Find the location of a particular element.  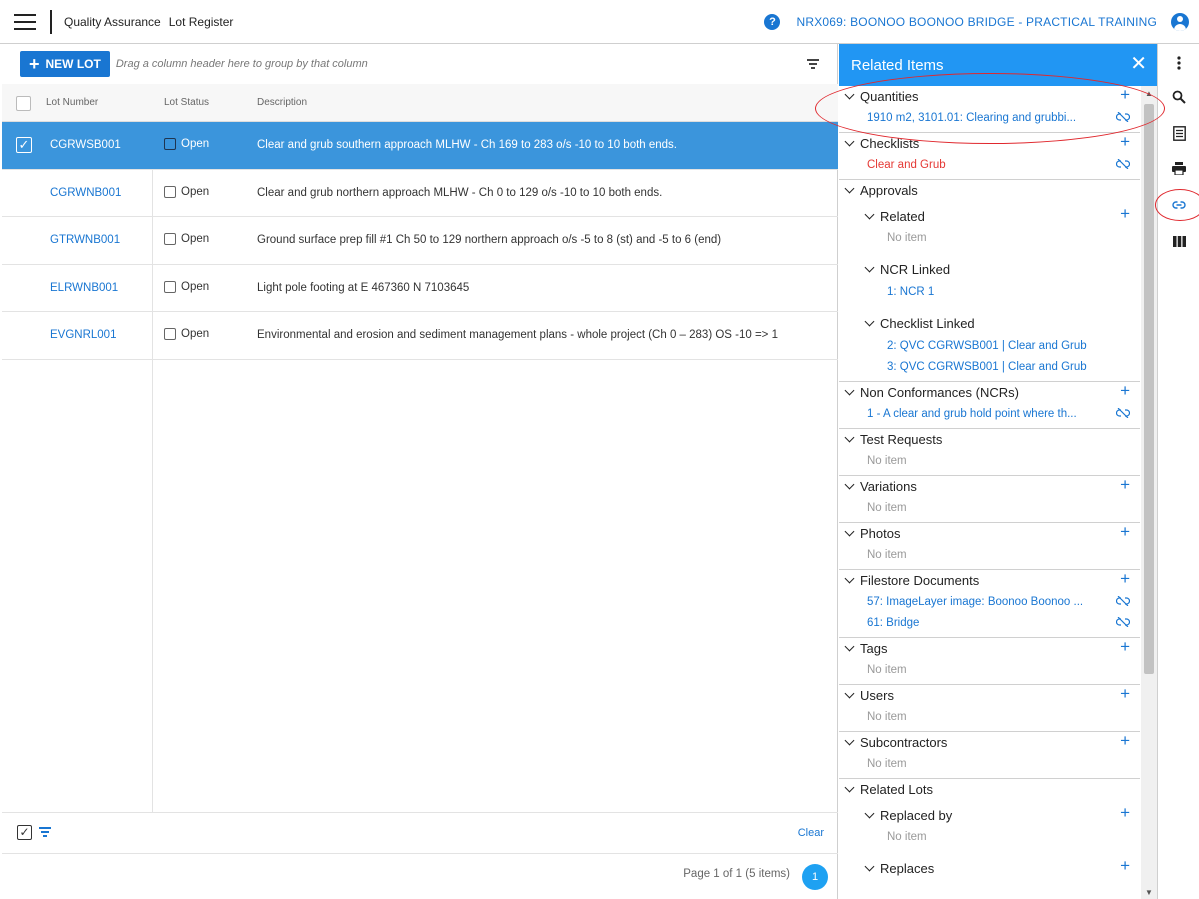

row-checkbox: ✓ is located at coordinates (24, 145).